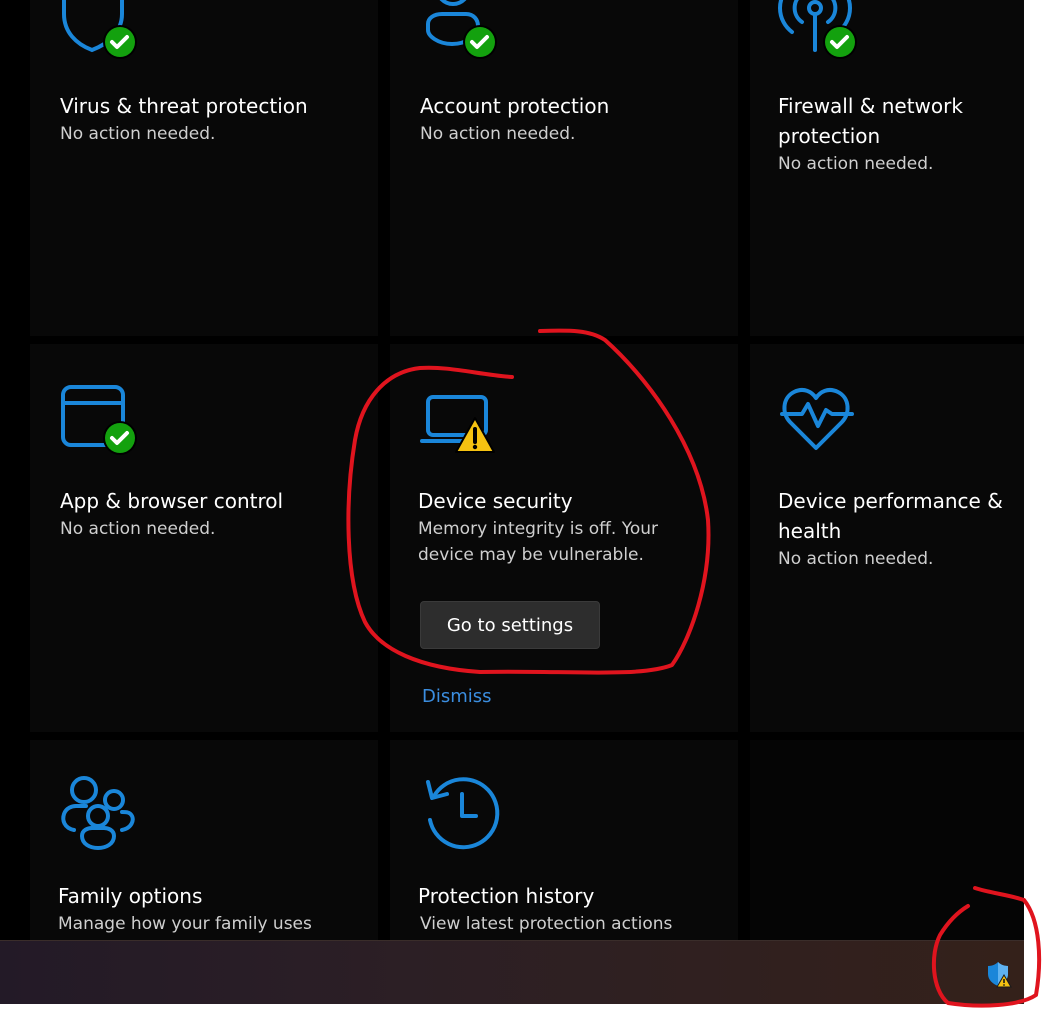  Describe the element at coordinates (546, 924) in the screenshot. I see `tile-status-text: View latest protection actions` at that location.